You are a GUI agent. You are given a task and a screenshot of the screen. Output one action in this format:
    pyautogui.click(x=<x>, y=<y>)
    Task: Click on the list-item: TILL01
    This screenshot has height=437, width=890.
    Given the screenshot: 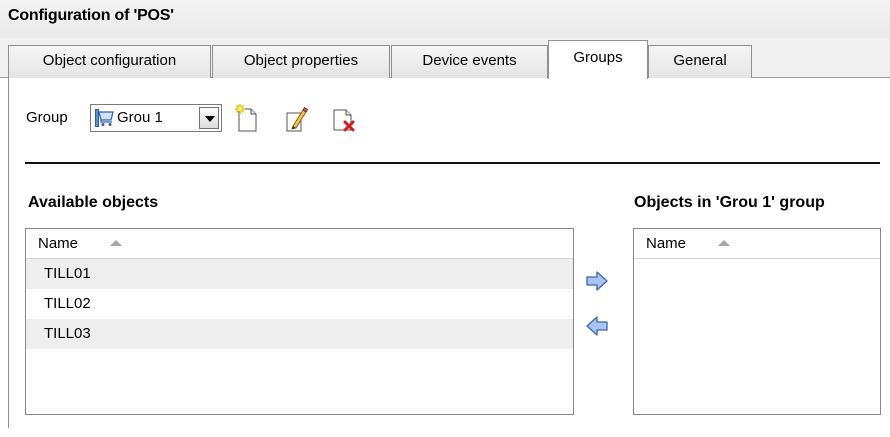 What is the action you would take?
    pyautogui.click(x=299, y=274)
    